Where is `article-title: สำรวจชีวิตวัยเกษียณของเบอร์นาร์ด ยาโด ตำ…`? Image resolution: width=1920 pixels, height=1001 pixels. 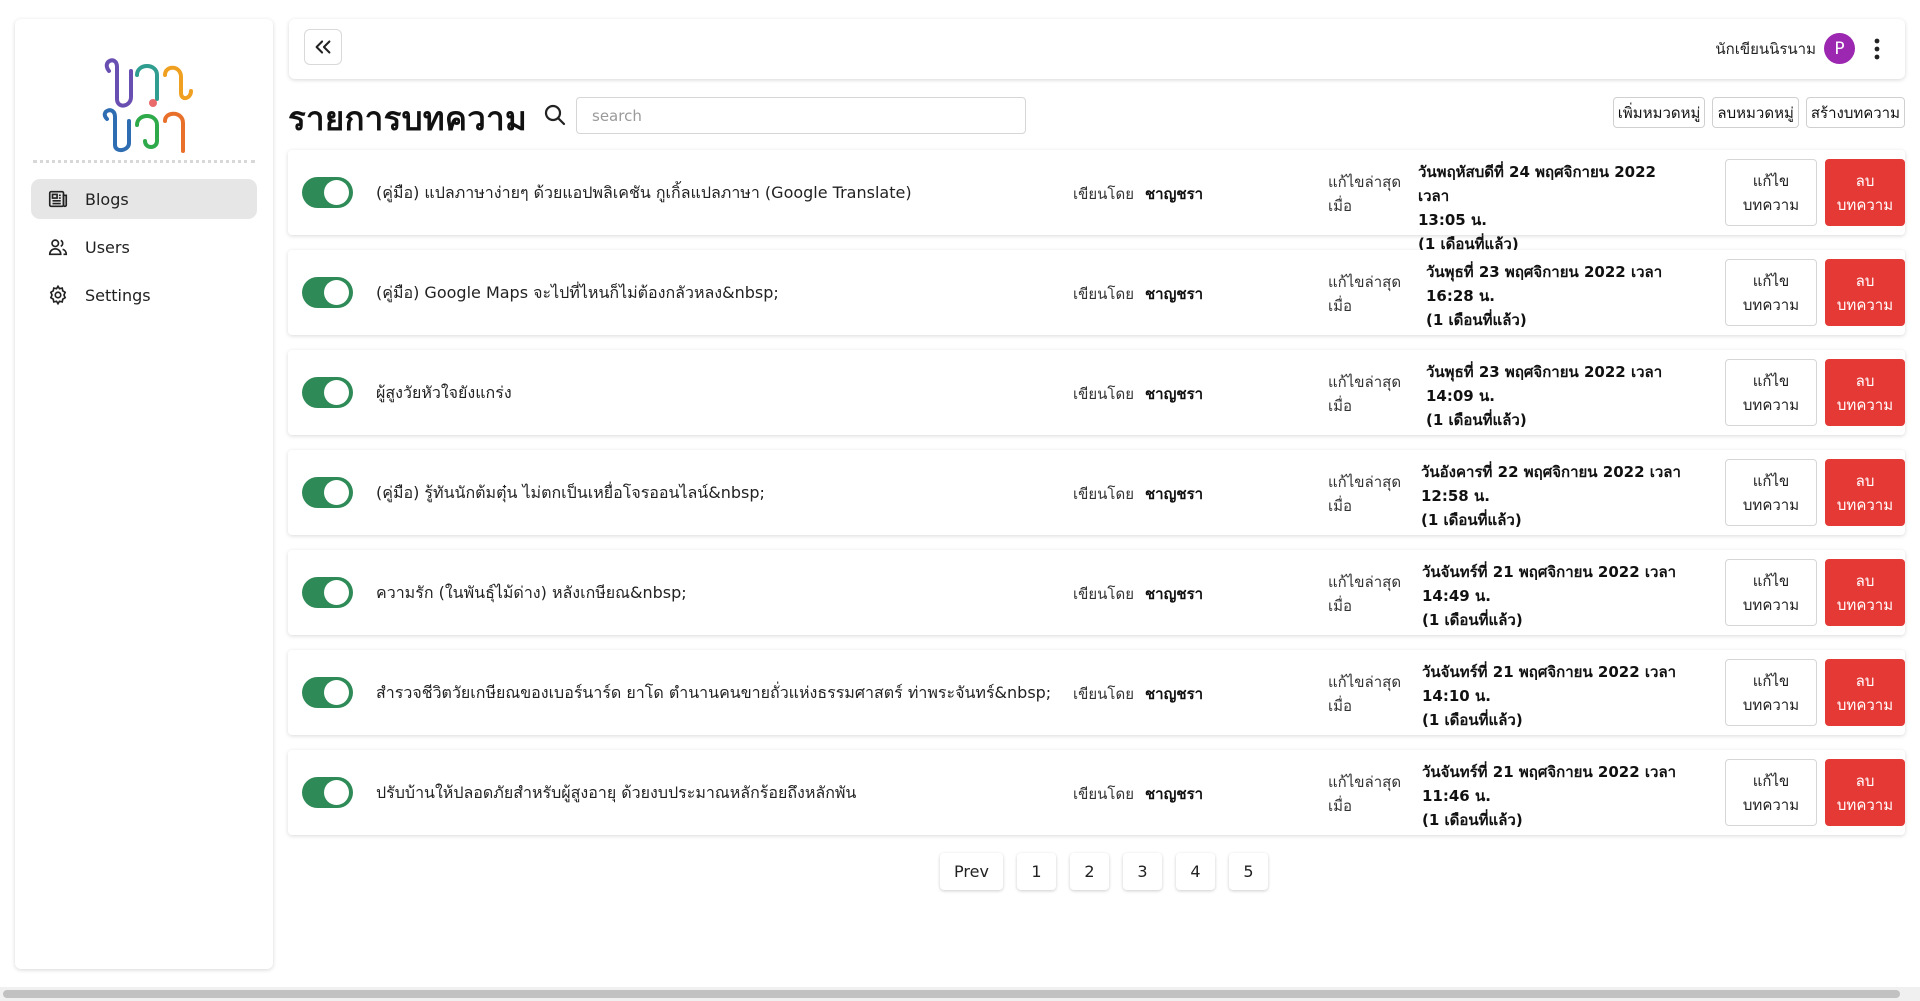
article-title: สำรวจชีวิตวัยเกษียณของเบอร์นาร์ด ยาโด ตำ… is located at coordinates (721, 693).